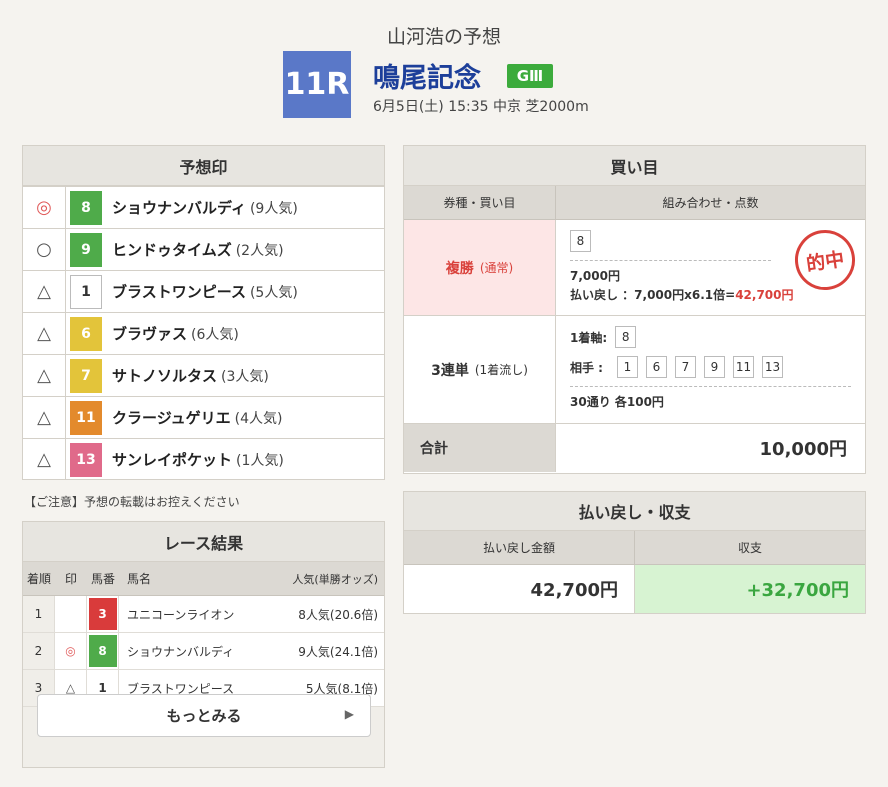 Image resolution: width=888 pixels, height=787 pixels. Describe the element at coordinates (617, 402) in the screenshot. I see `bet-summary: 30通り 各100円` at that location.